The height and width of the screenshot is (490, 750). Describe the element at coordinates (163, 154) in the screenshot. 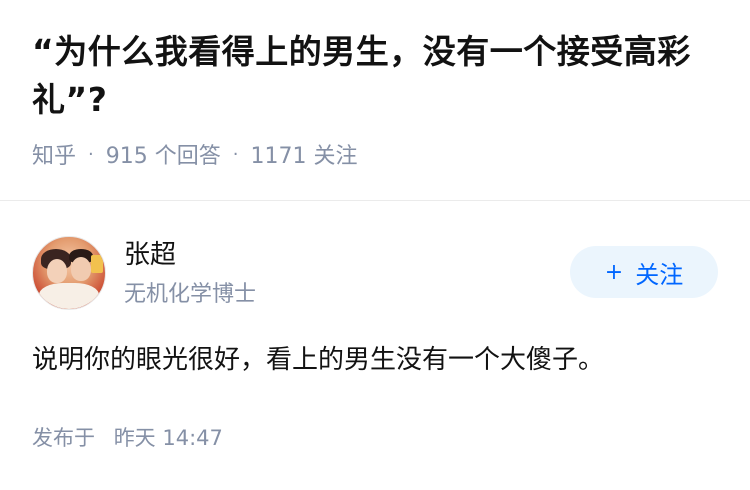

I see `answers-count: 915 个回答` at that location.